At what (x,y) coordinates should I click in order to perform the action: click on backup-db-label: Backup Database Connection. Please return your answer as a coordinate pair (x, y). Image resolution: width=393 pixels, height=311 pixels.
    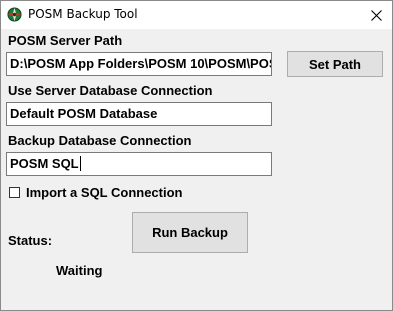
    Looking at the image, I should click on (100, 140).